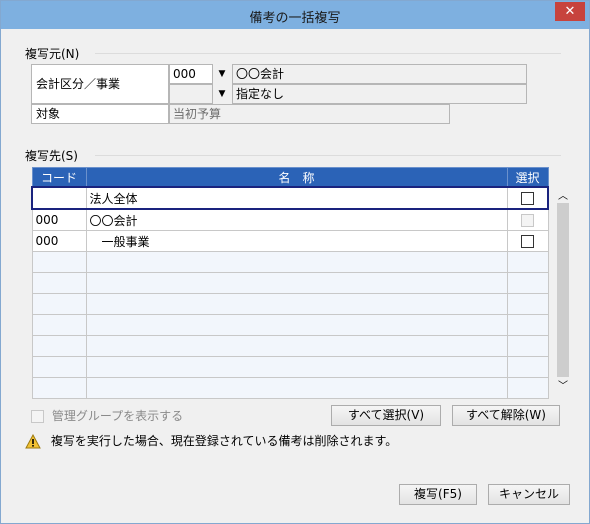  I want to click on show-groups-checkbox, so click(37, 416).